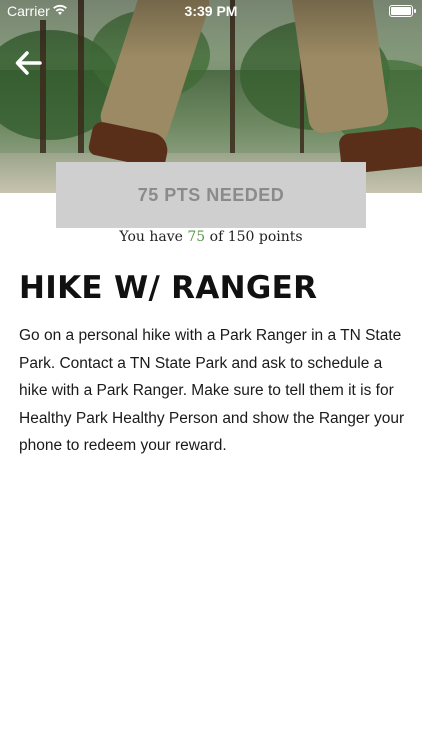 The height and width of the screenshot is (750, 422). I want to click on points-needed-banner: 75 PTS NEEDED, so click(211, 195).